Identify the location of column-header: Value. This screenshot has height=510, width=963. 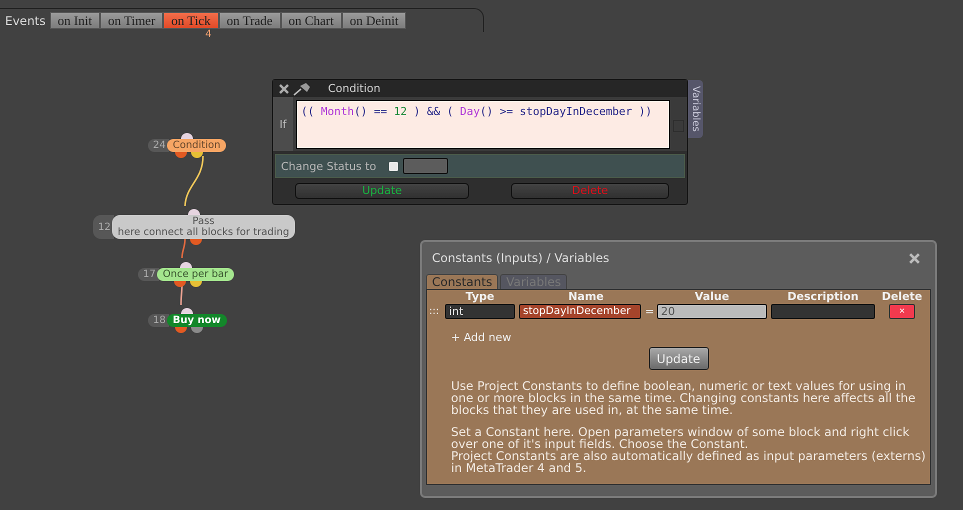
(712, 297).